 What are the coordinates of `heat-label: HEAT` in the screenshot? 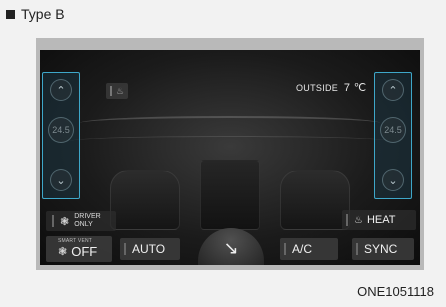 It's located at (381, 220).